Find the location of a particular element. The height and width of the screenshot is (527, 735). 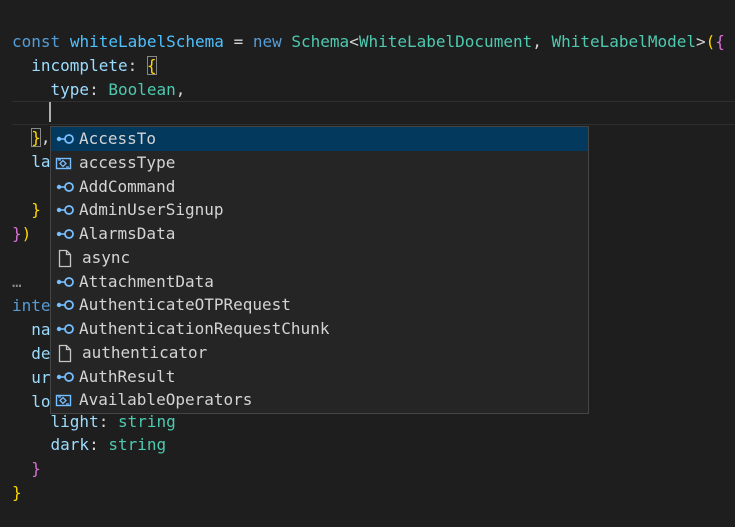

operator-equals: = is located at coordinates (238, 41).